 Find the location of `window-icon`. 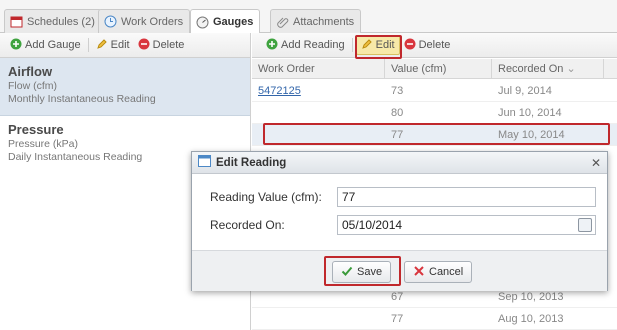

window-icon is located at coordinates (204, 162).